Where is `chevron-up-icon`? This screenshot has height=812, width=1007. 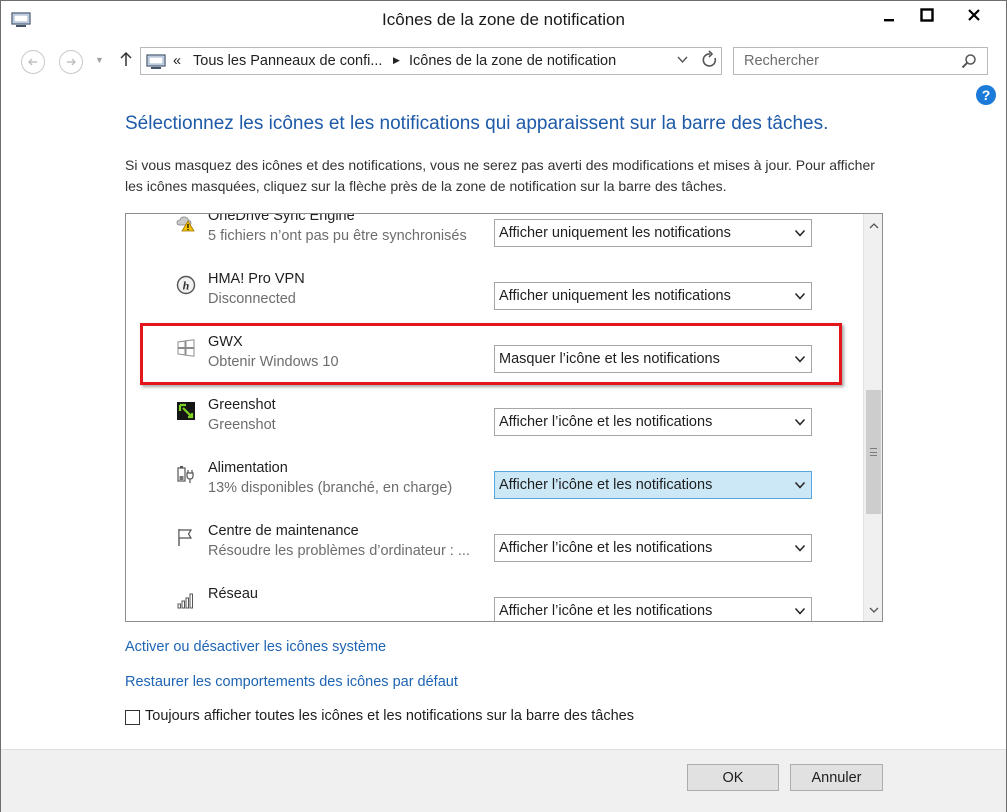
chevron-up-icon is located at coordinates (873, 225).